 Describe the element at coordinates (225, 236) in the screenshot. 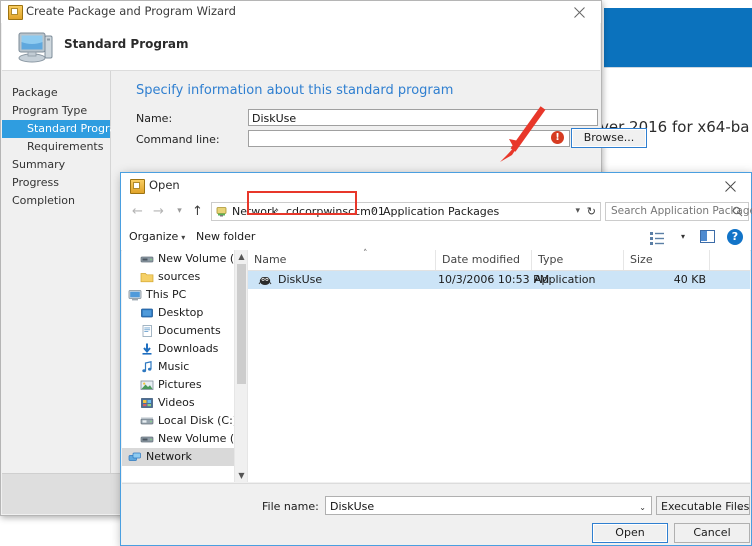

I see `new-folder-button: New folder` at that location.